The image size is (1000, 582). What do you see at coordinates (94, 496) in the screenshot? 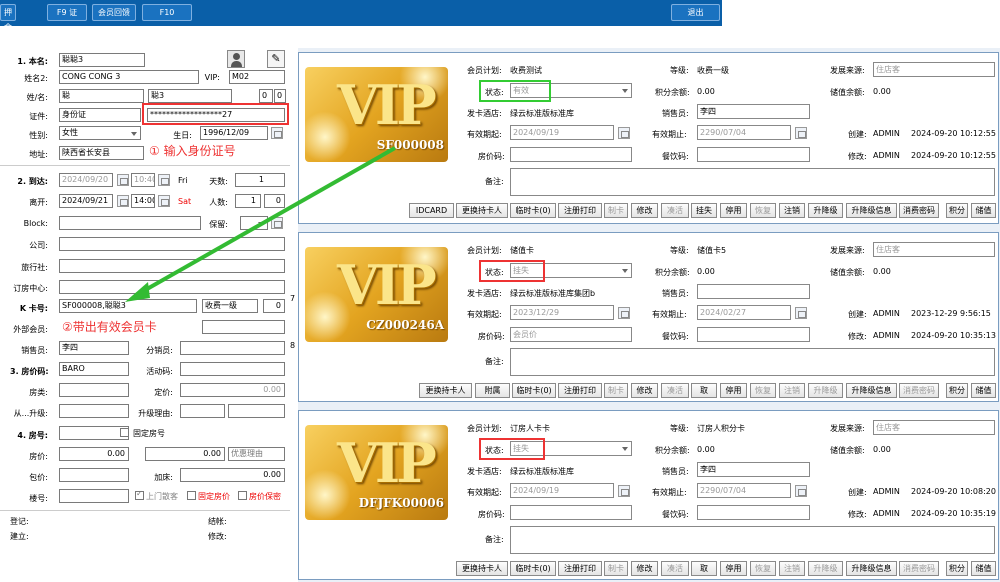
I see `stay-field` at bounding box center [94, 496].